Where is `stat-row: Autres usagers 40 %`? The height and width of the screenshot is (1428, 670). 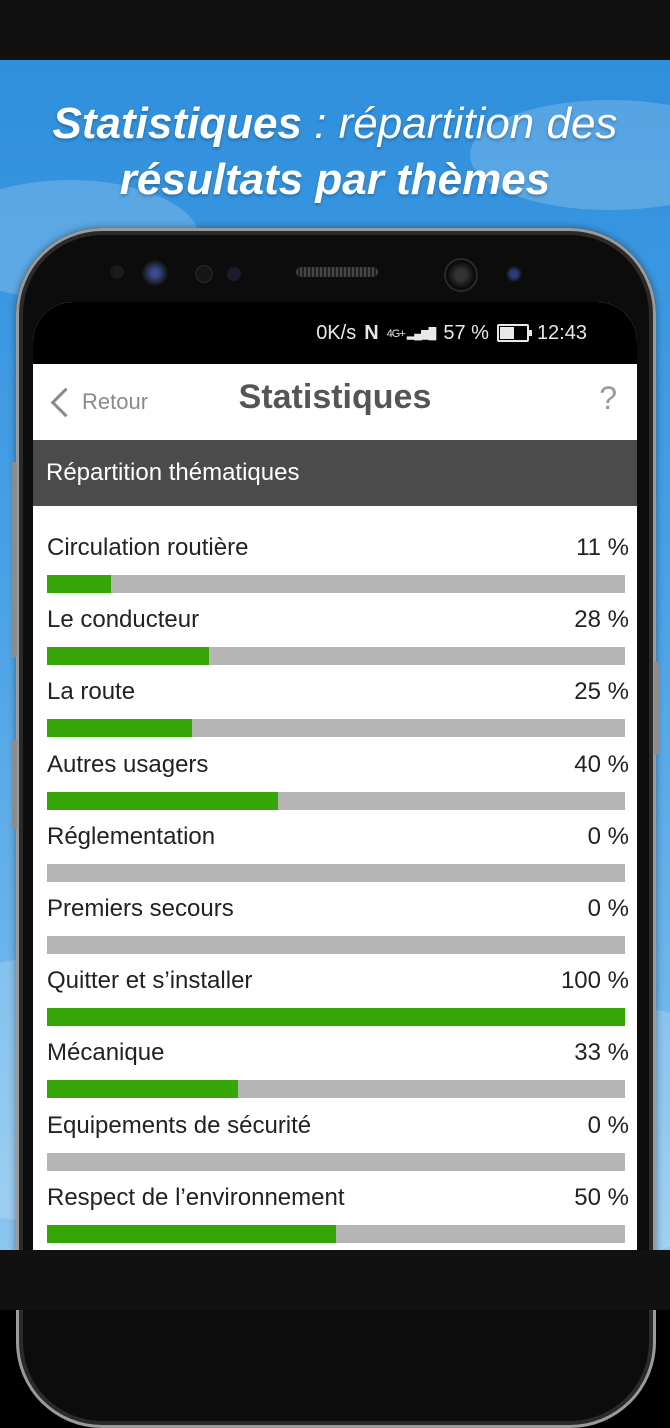 stat-row: Autres usagers 40 % is located at coordinates (335, 773).